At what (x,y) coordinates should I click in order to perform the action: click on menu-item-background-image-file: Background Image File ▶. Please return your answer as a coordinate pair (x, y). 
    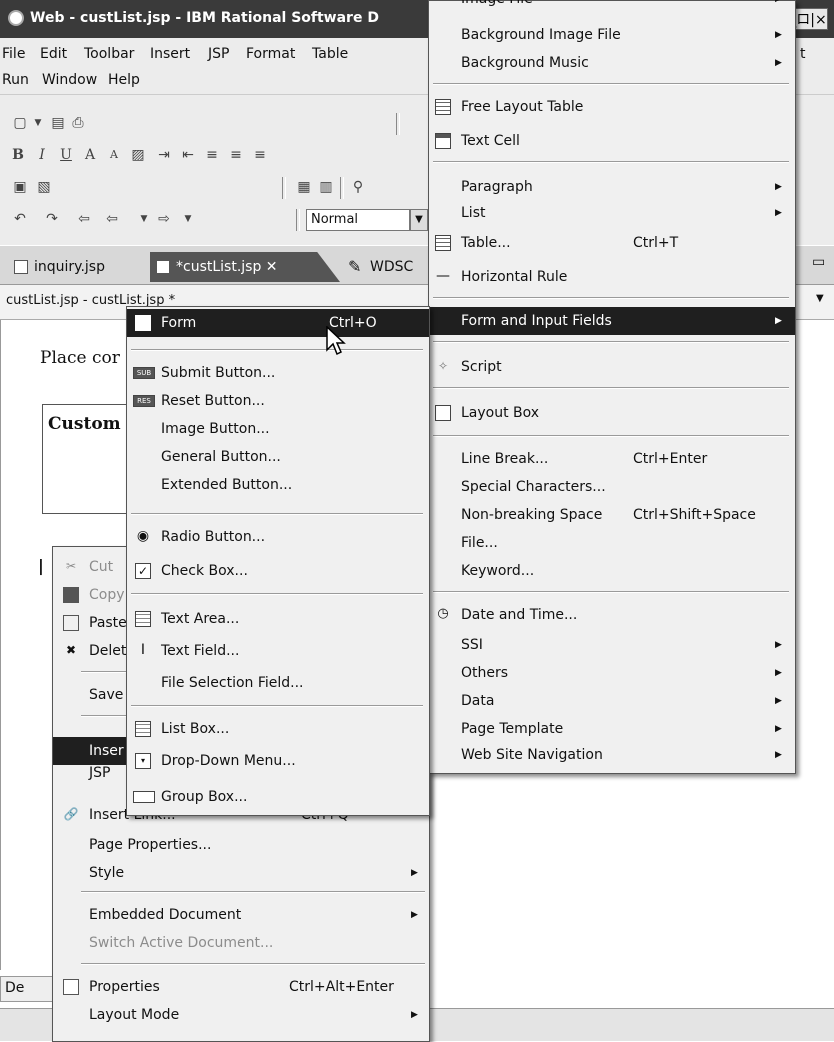
    Looking at the image, I should click on (612, 35).